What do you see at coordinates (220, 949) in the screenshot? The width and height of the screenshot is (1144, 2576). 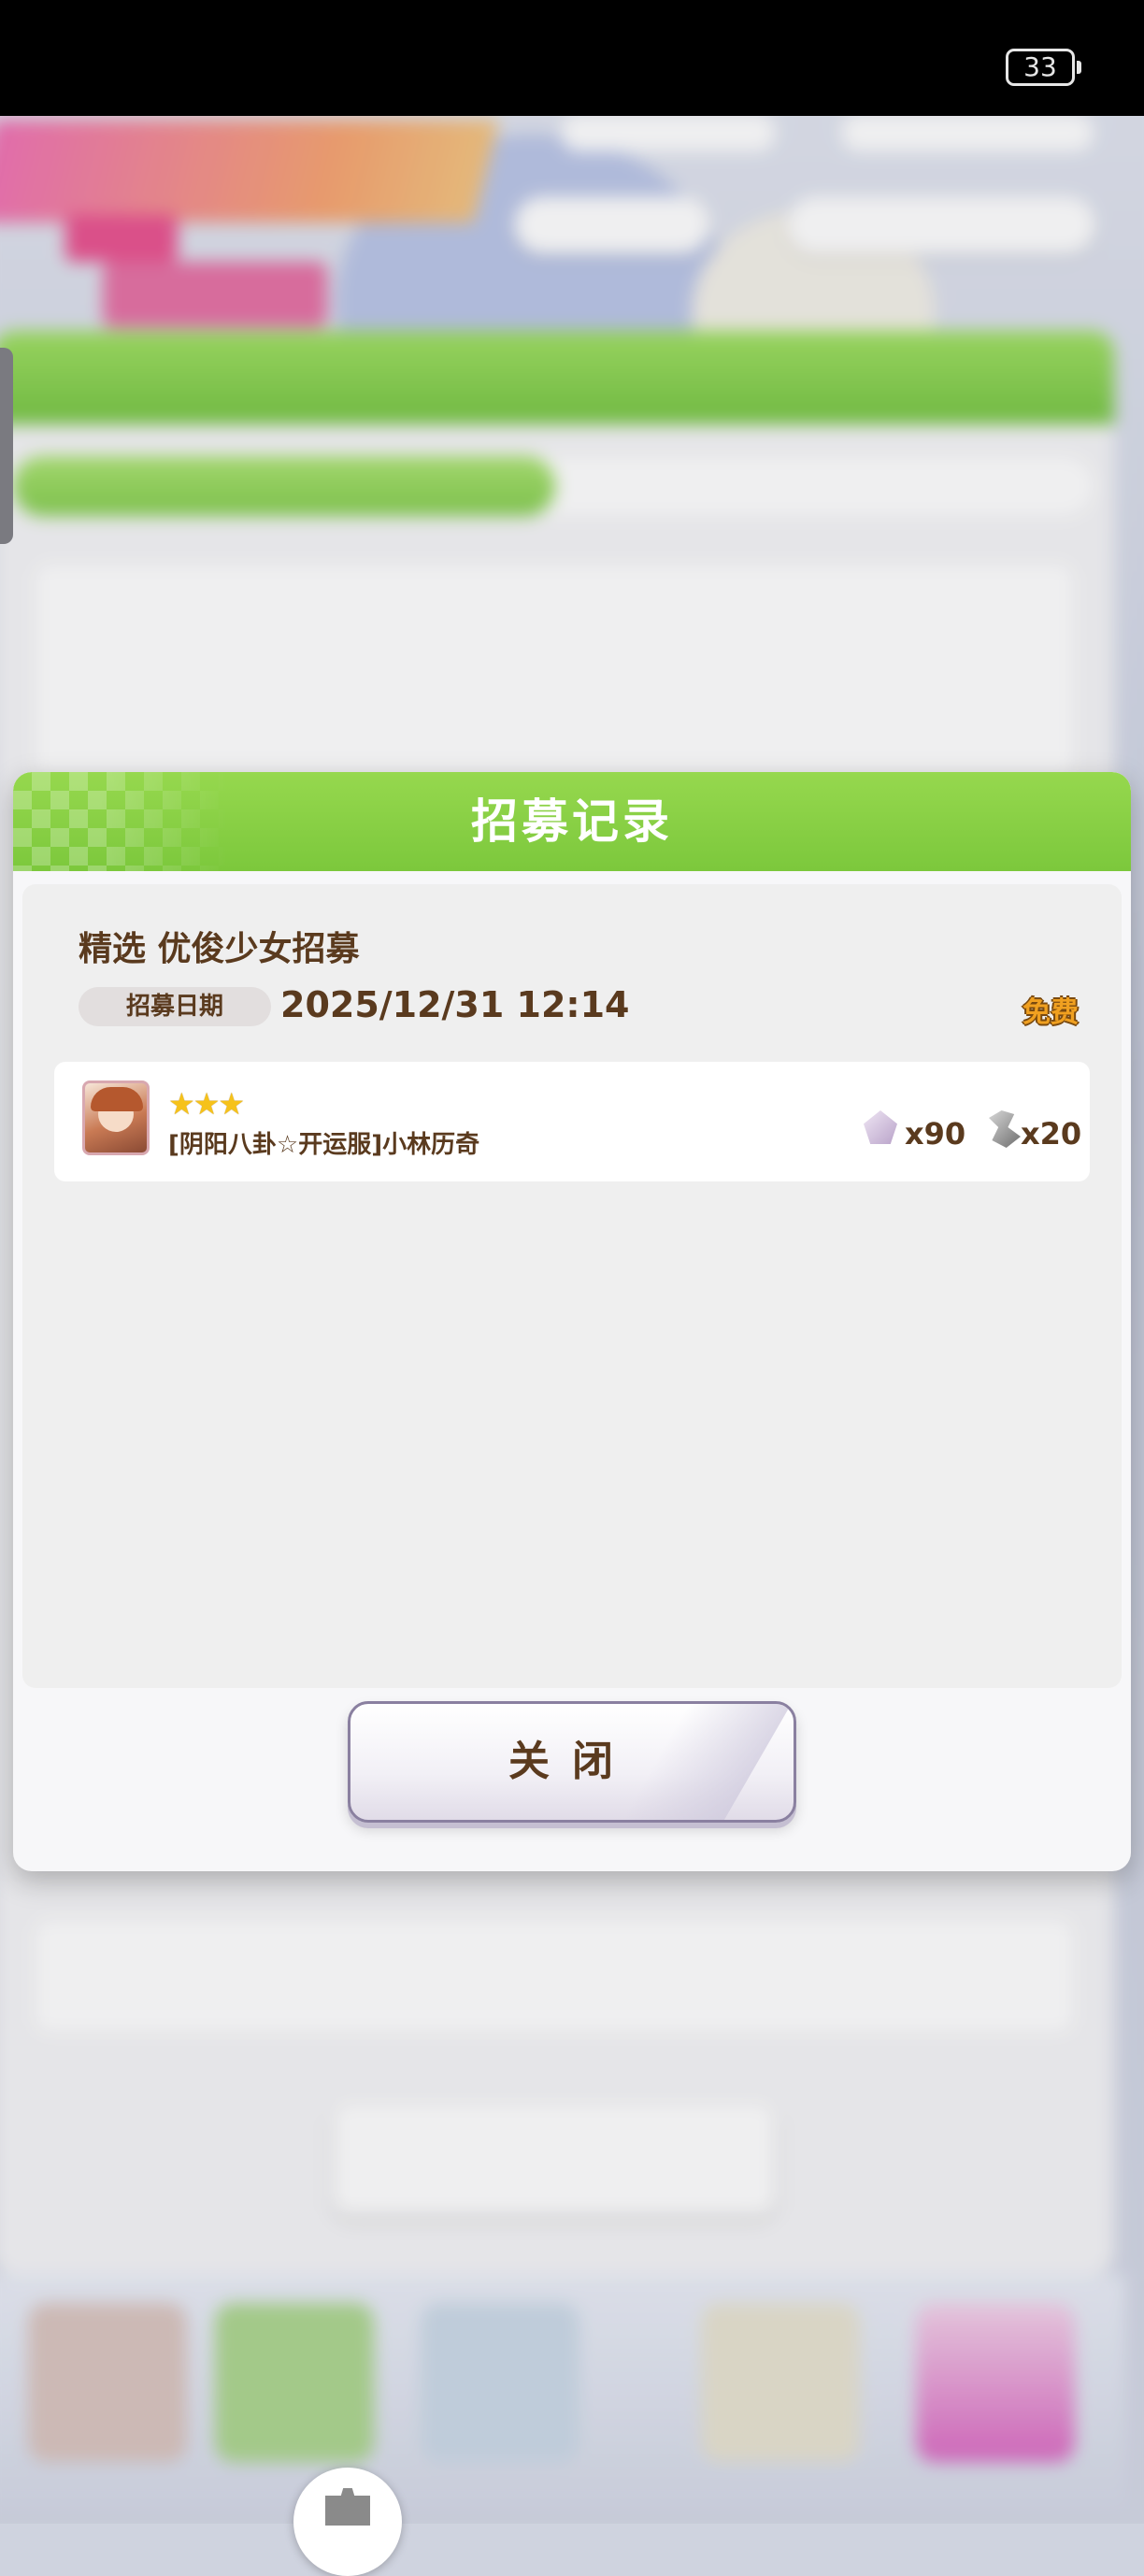 I see `record-title: 精选 优俊少女招募` at bounding box center [220, 949].